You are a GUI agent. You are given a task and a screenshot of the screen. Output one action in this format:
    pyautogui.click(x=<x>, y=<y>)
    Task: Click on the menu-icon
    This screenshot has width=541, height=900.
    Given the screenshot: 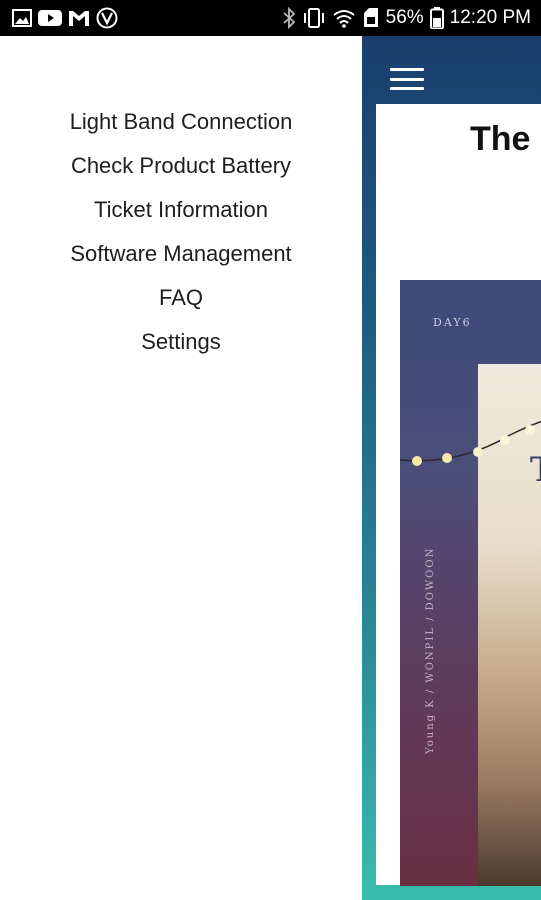 What is the action you would take?
    pyautogui.click(x=407, y=79)
    